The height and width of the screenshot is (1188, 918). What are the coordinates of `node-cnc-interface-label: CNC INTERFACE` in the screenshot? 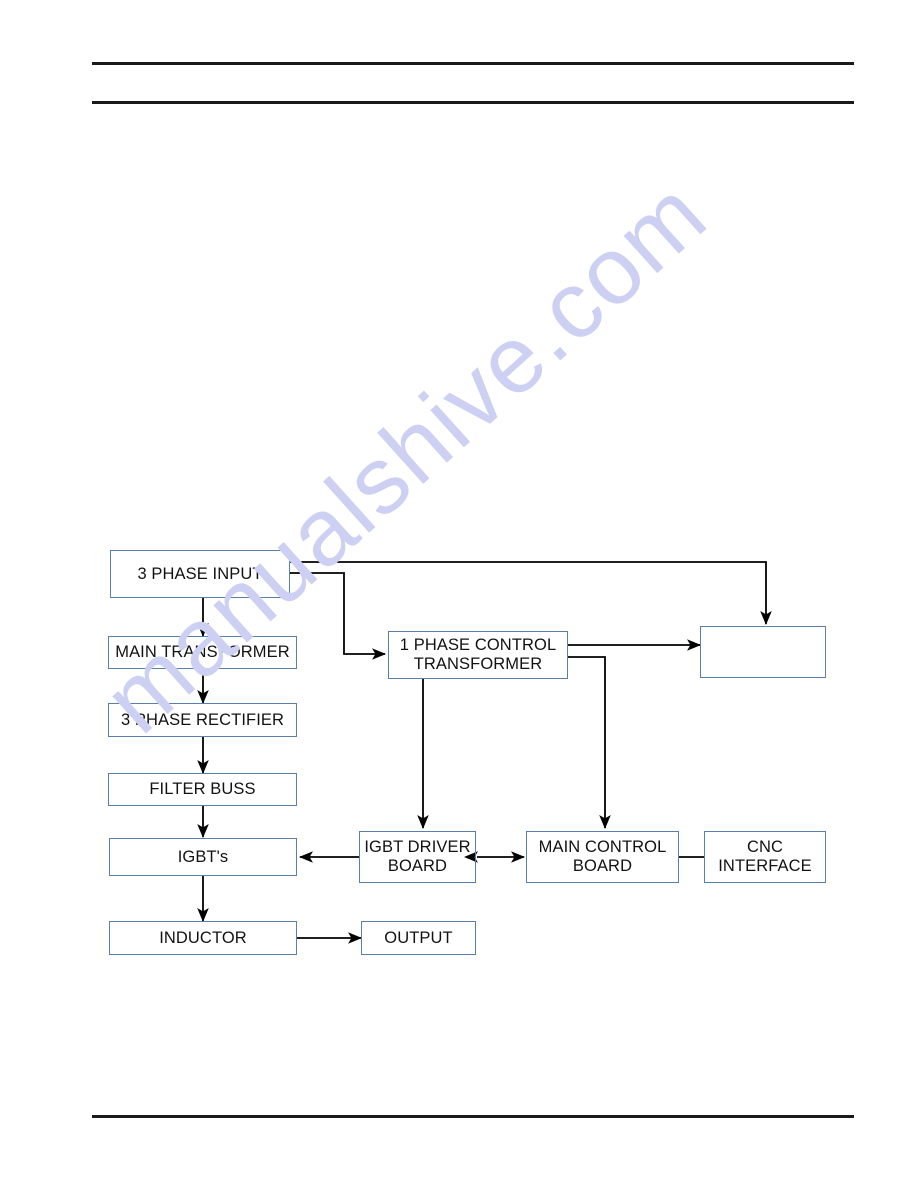 It's located at (765, 856).